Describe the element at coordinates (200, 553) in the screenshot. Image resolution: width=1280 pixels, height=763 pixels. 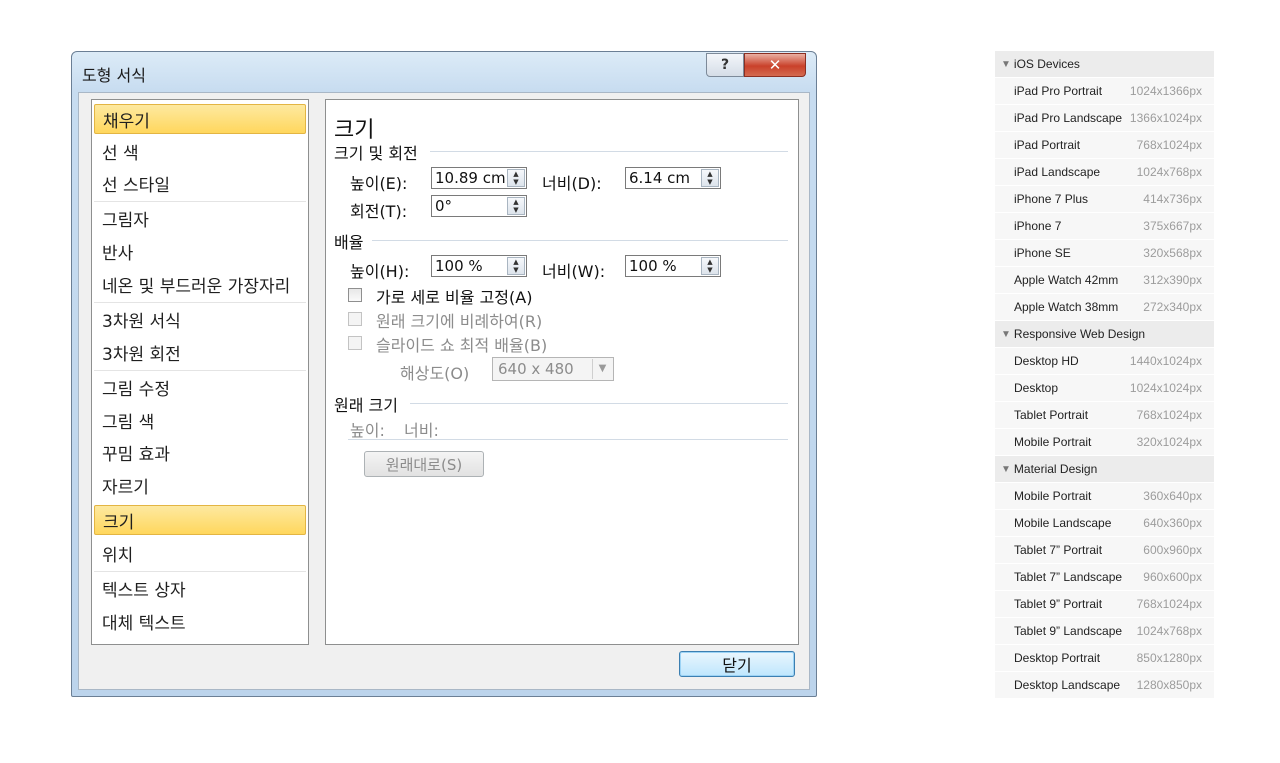
I see `category-position: 위치` at that location.